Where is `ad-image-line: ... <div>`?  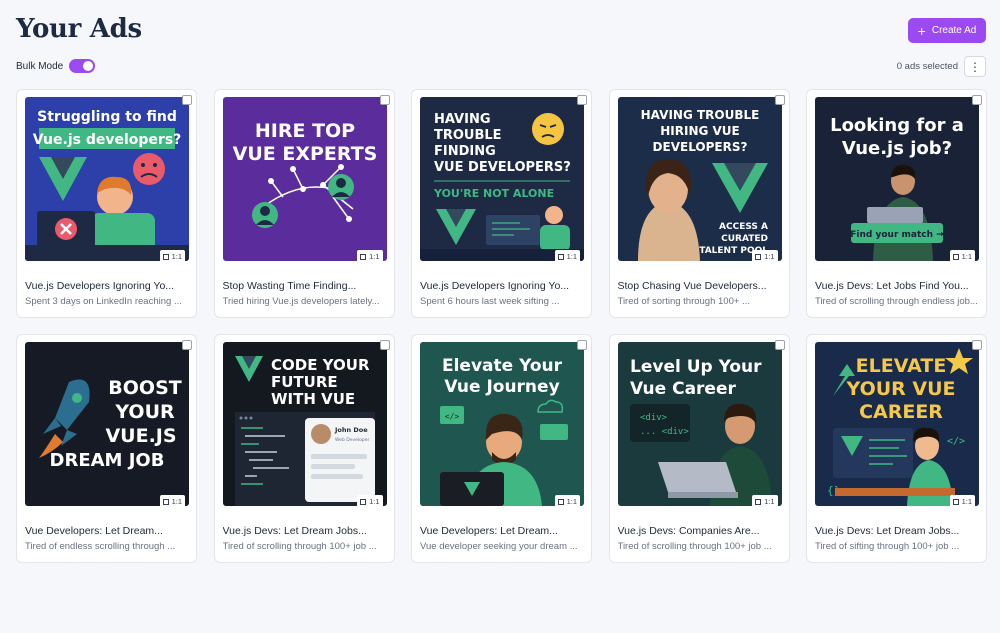
ad-image-line: ... <div> is located at coordinates (664, 432).